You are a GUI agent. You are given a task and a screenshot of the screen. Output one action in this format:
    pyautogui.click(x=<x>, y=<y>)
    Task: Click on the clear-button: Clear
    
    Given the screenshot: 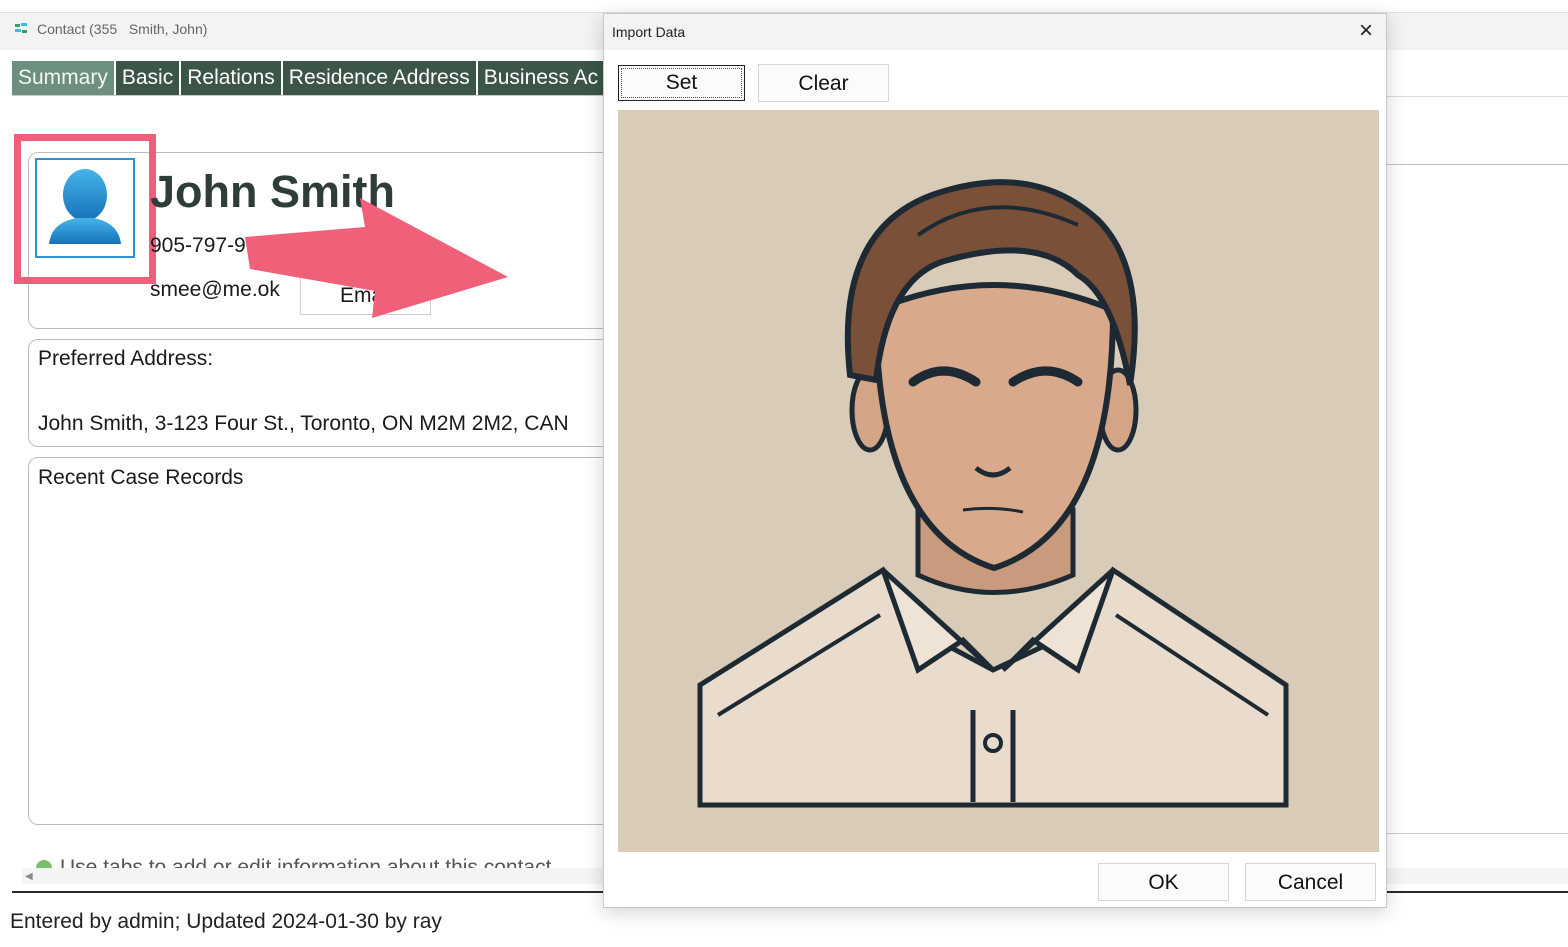 What is the action you would take?
    pyautogui.click(x=823, y=83)
    